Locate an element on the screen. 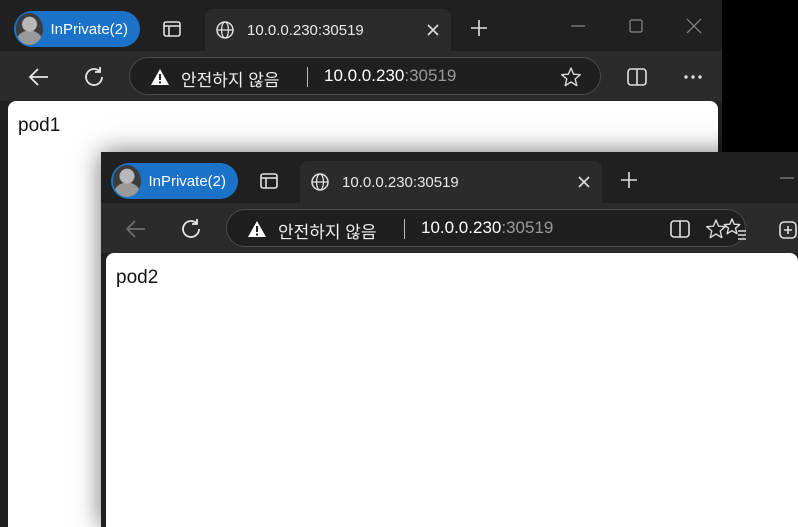 The width and height of the screenshot is (798, 527). collections-icon is located at coordinates (787, 229).